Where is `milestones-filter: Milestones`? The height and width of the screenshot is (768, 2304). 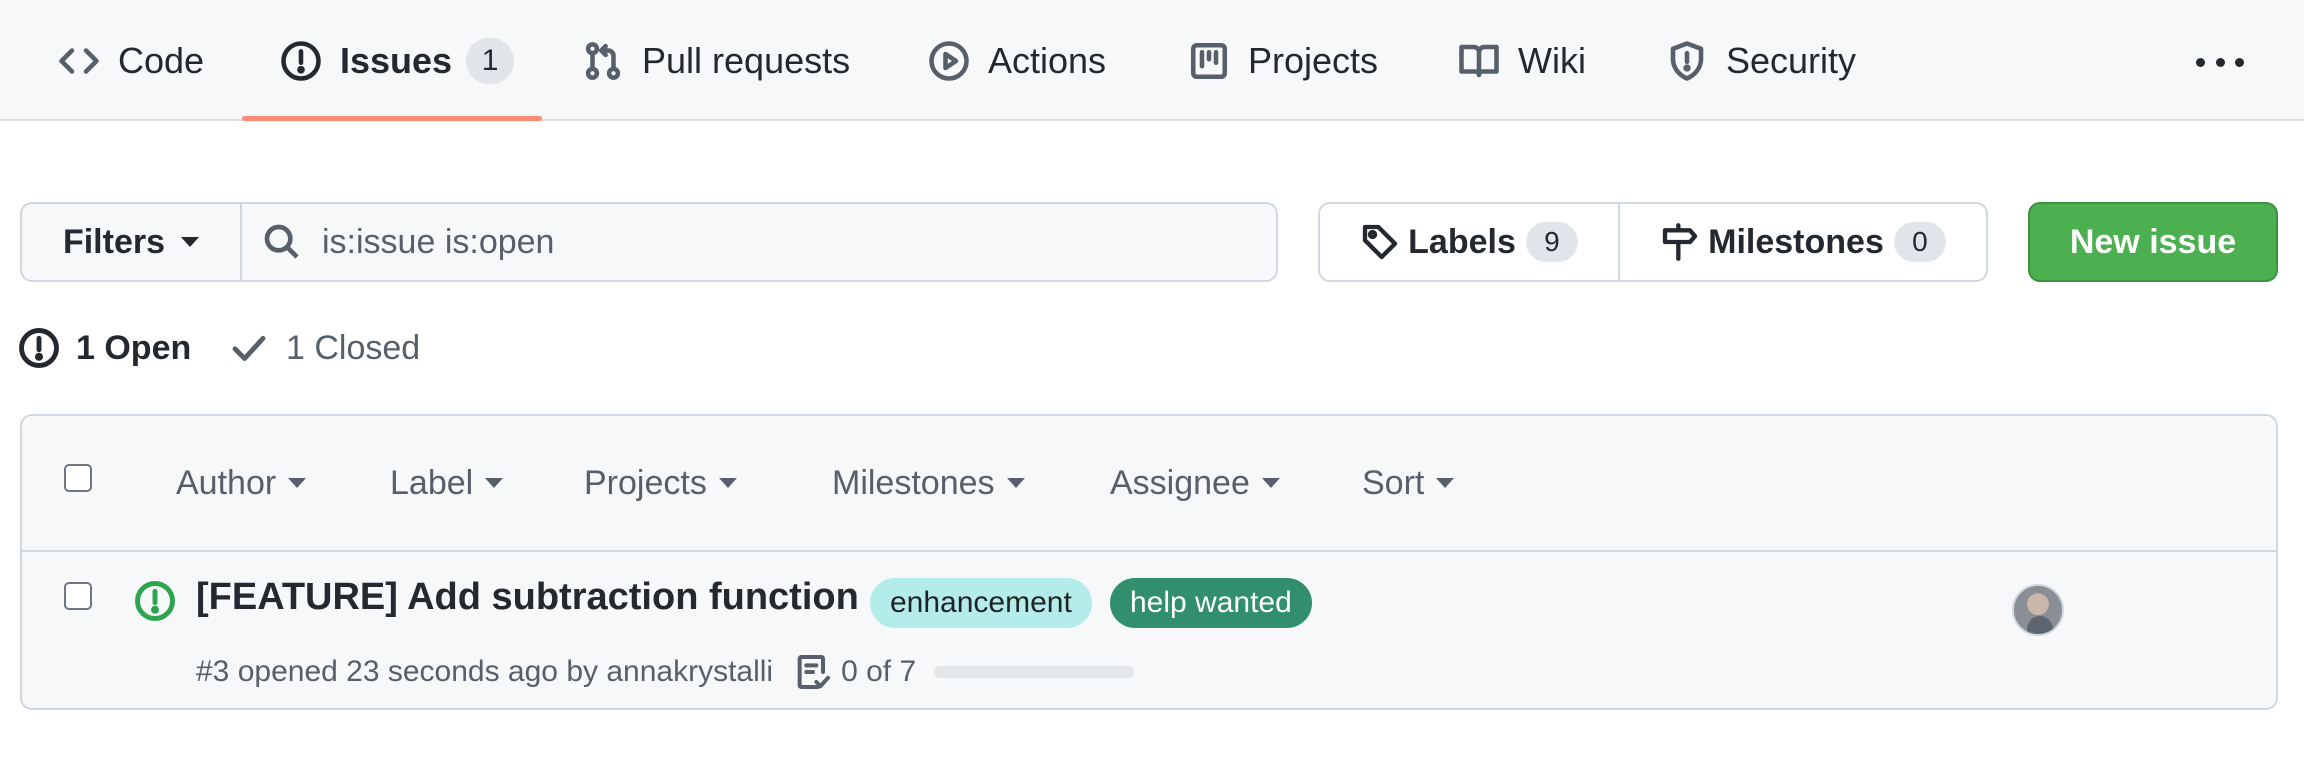
milestones-filter: Milestones is located at coordinates (928, 483).